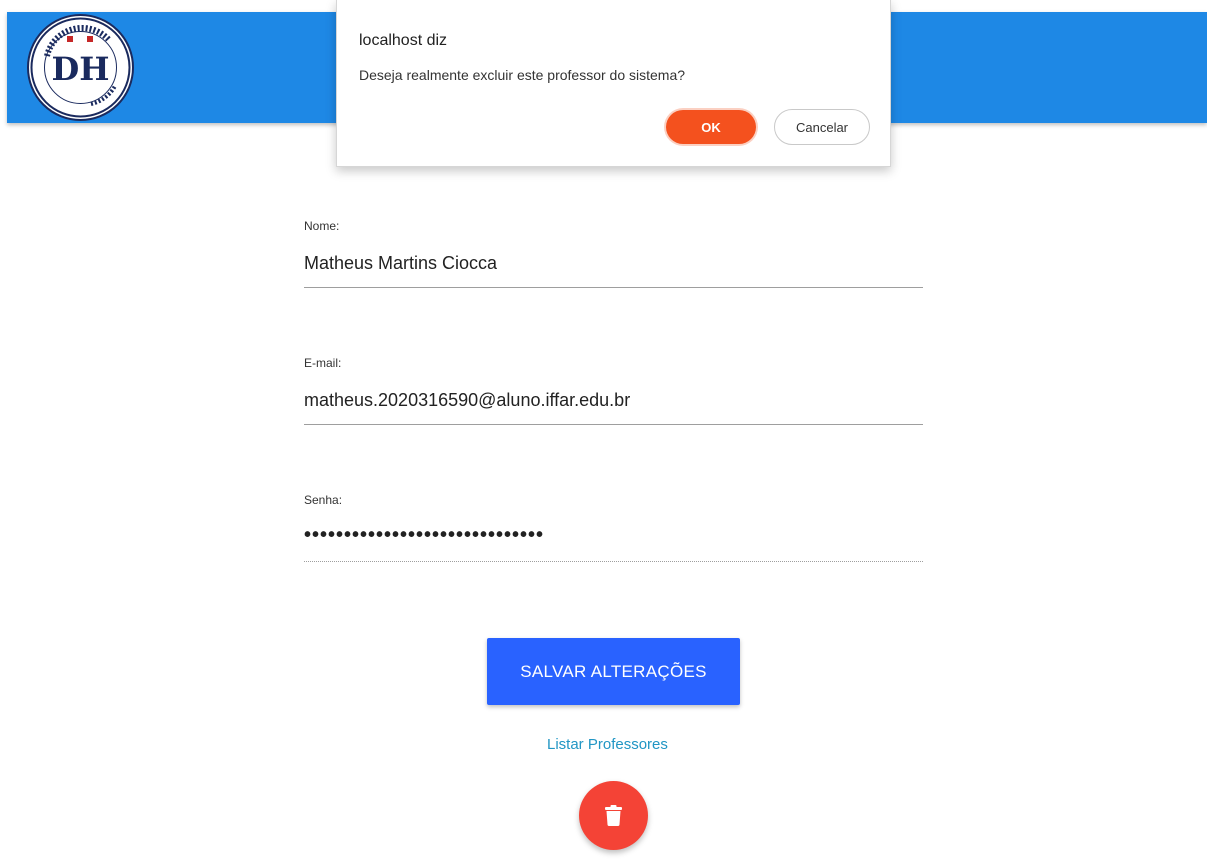 The height and width of the screenshot is (859, 1207). What do you see at coordinates (403, 40) in the screenshot?
I see `dialog-title: localhost diz` at bounding box center [403, 40].